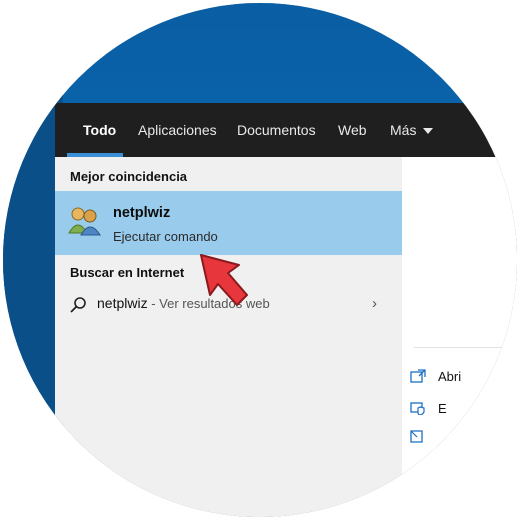 This screenshot has width=520, height=520. What do you see at coordinates (84, 221) in the screenshot?
I see `users-icon` at bounding box center [84, 221].